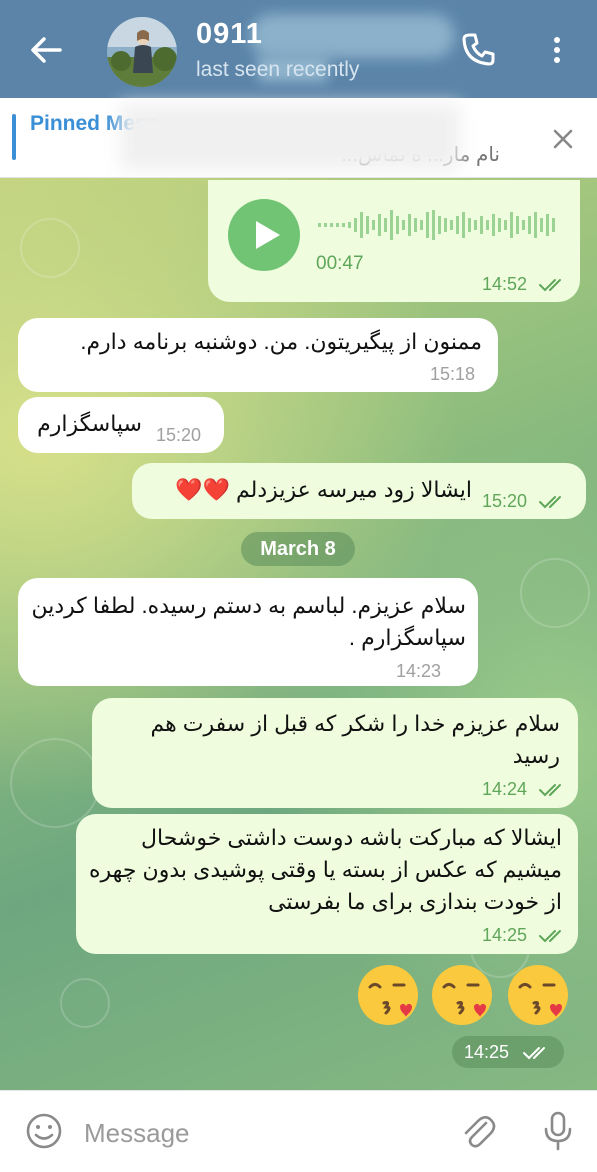  What do you see at coordinates (14, 137) in the screenshot?
I see `pinned-accent-bar` at bounding box center [14, 137].